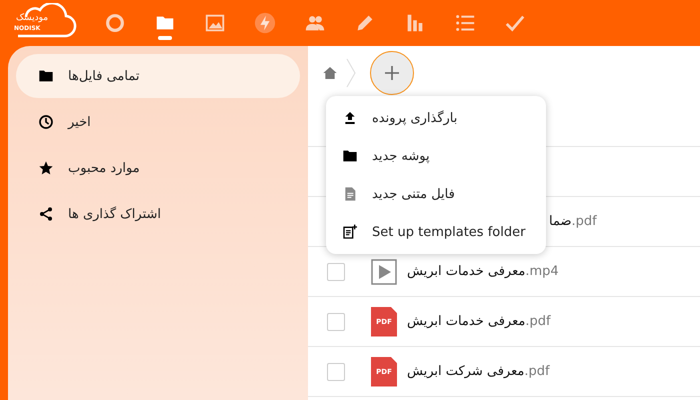 The width and height of the screenshot is (700, 400). I want to click on image-icon, so click(215, 23).